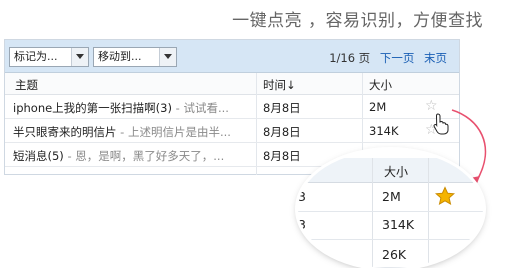 The height and width of the screenshot is (268, 513). I want to click on zoom-size: 2M, so click(391, 196).